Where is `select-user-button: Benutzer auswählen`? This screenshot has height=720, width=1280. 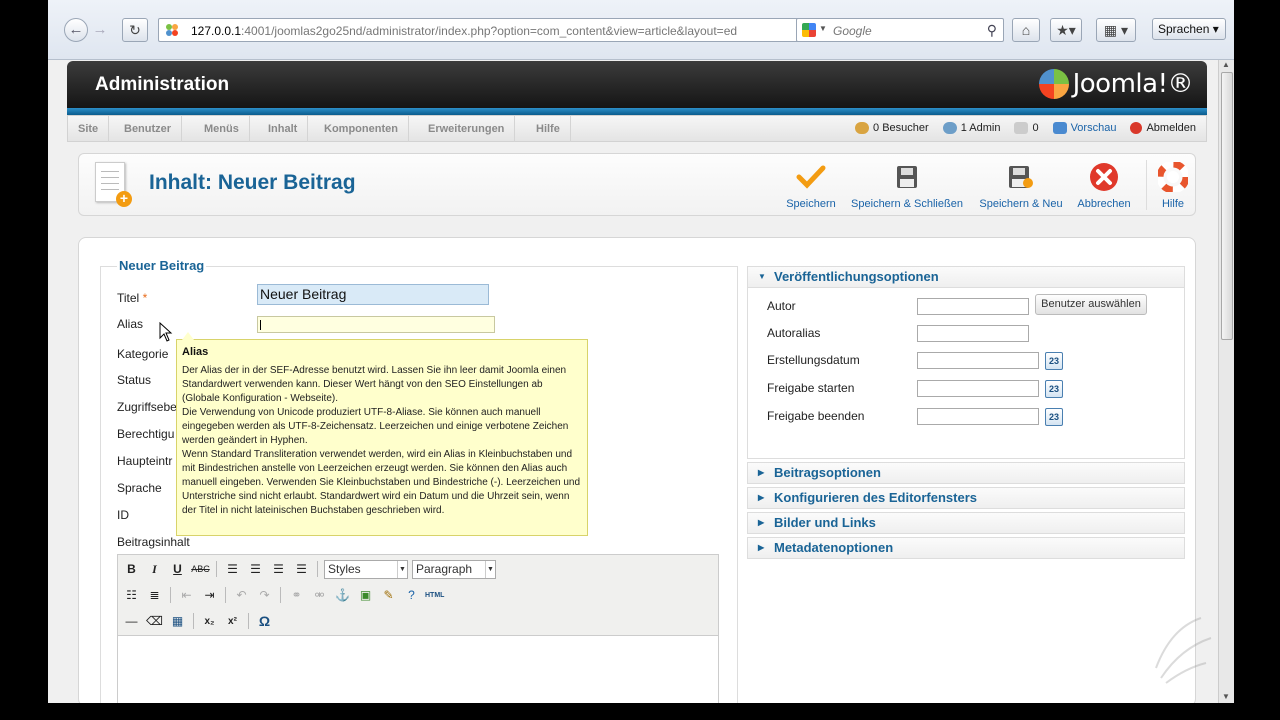
select-user-button: Benutzer auswählen is located at coordinates (1091, 304).